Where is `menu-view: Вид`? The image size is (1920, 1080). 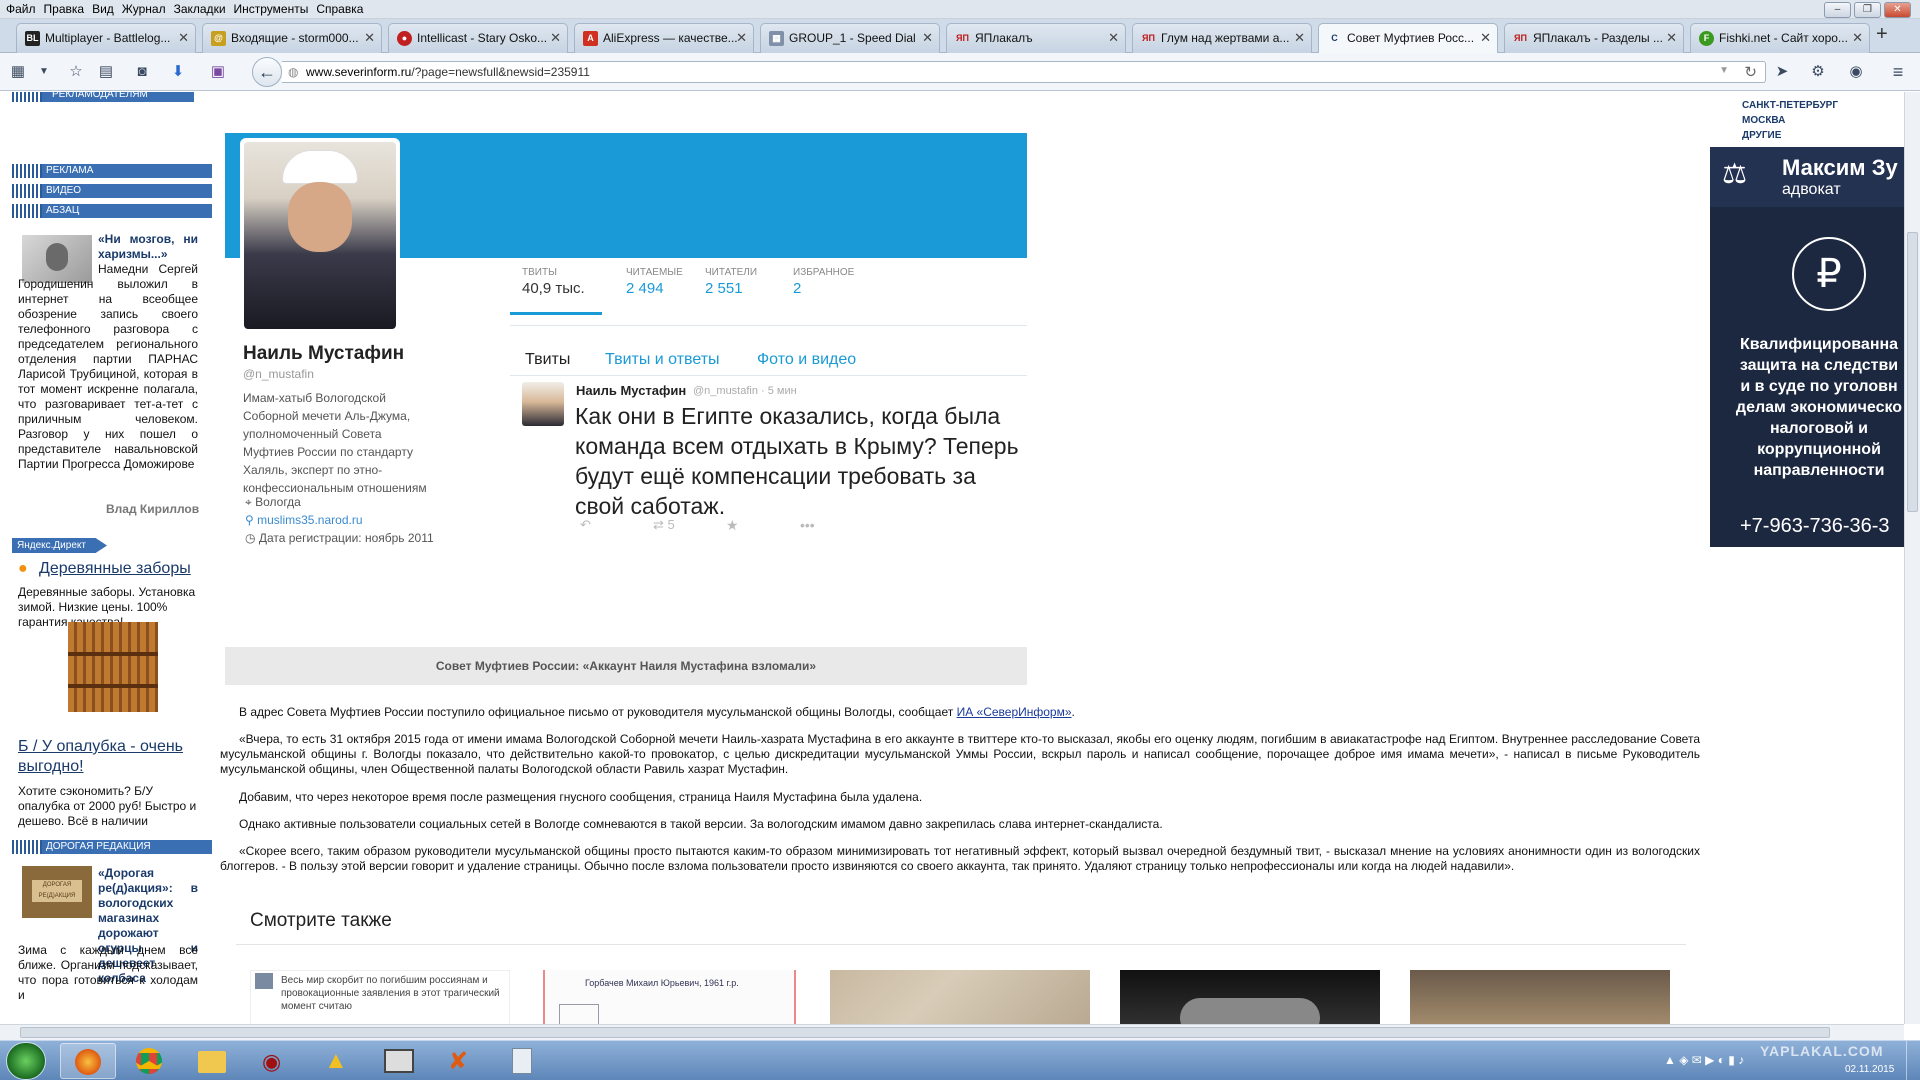 menu-view: Вид is located at coordinates (103, 9).